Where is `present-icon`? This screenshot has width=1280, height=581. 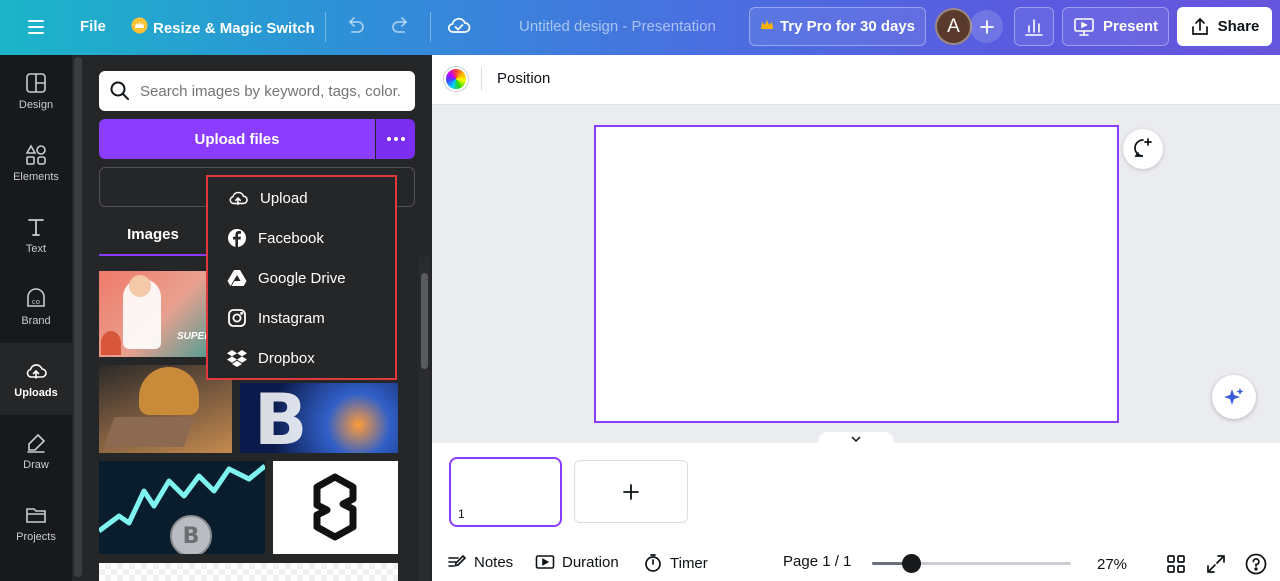 present-icon is located at coordinates (1084, 26).